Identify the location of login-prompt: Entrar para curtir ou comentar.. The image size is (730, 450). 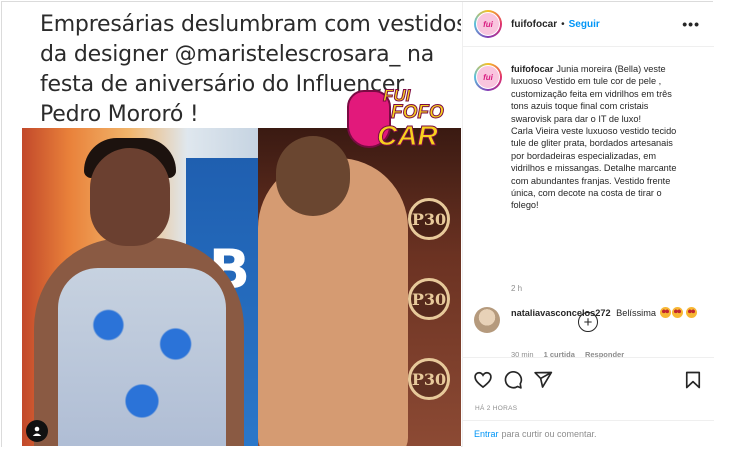
(588, 433).